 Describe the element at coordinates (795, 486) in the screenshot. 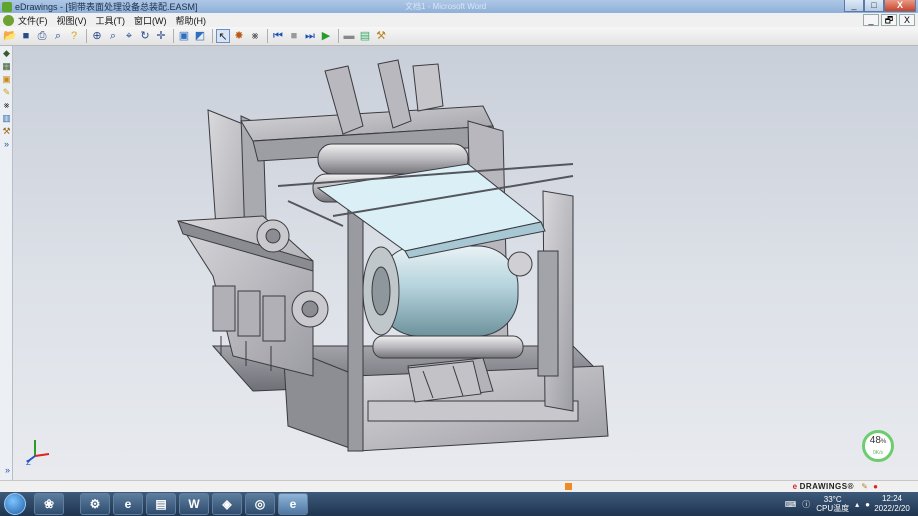

I see `brand-prefix: e` at that location.